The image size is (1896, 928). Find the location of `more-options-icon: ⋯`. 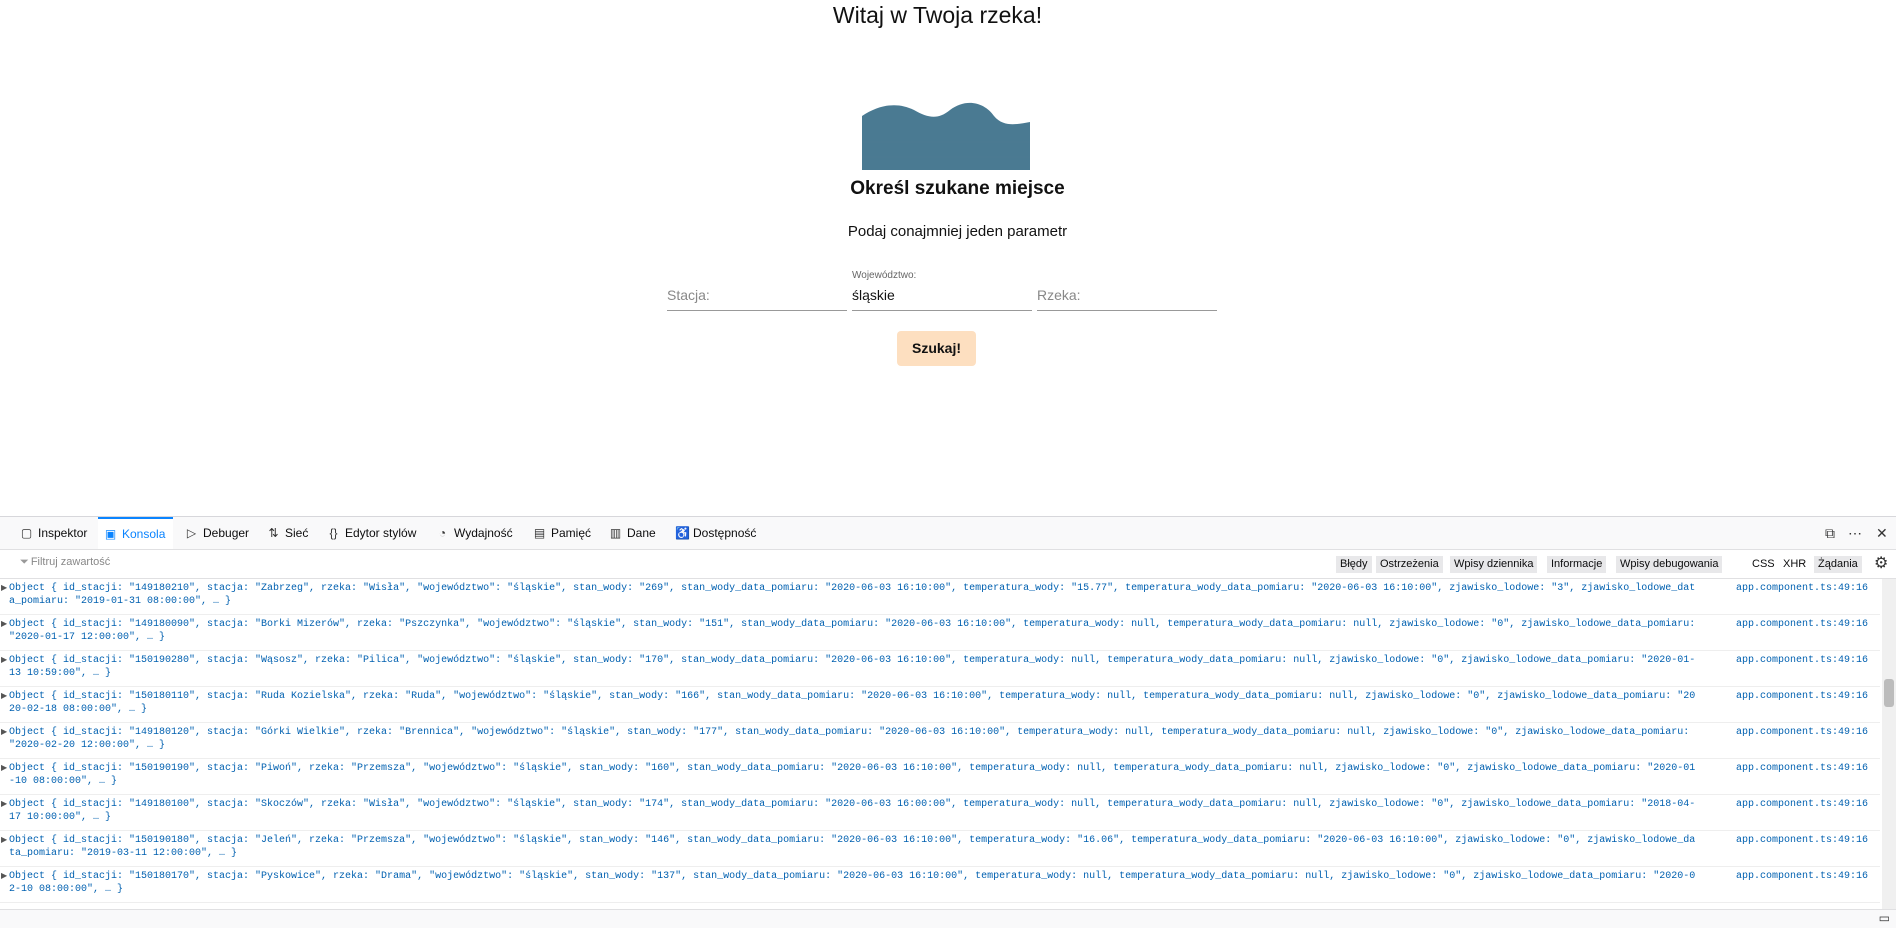

more-options-icon: ⋯ is located at coordinates (1855, 533).